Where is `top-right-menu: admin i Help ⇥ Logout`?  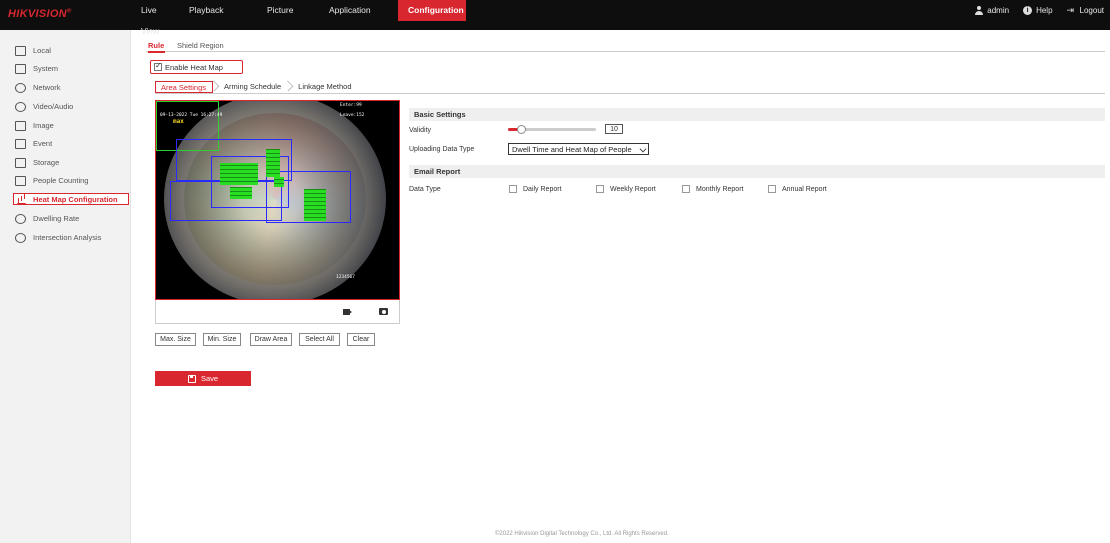
top-right-menu: admin i Help ⇥ Logout is located at coordinates (1039, 10).